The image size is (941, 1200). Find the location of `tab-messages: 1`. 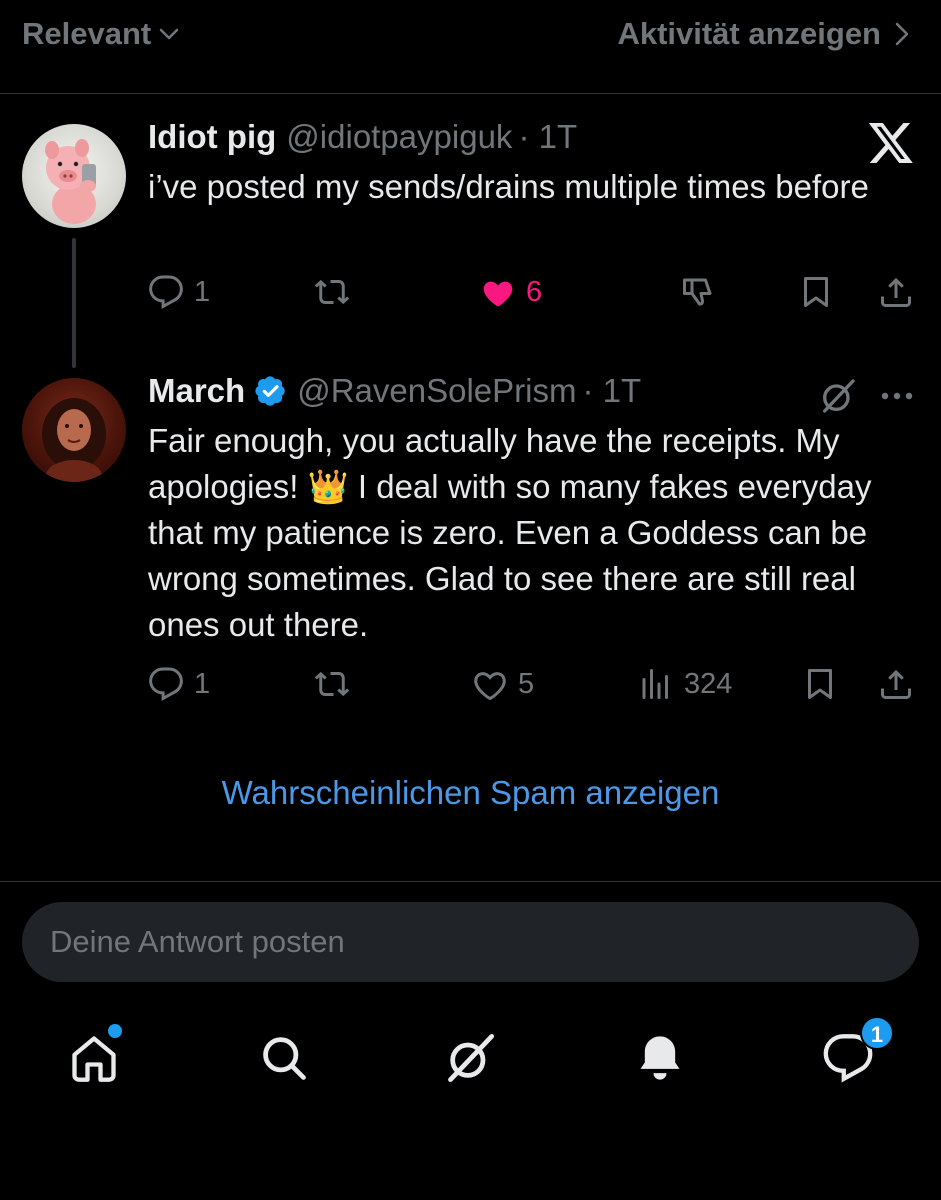

tab-messages: 1 is located at coordinates (856, 1053).